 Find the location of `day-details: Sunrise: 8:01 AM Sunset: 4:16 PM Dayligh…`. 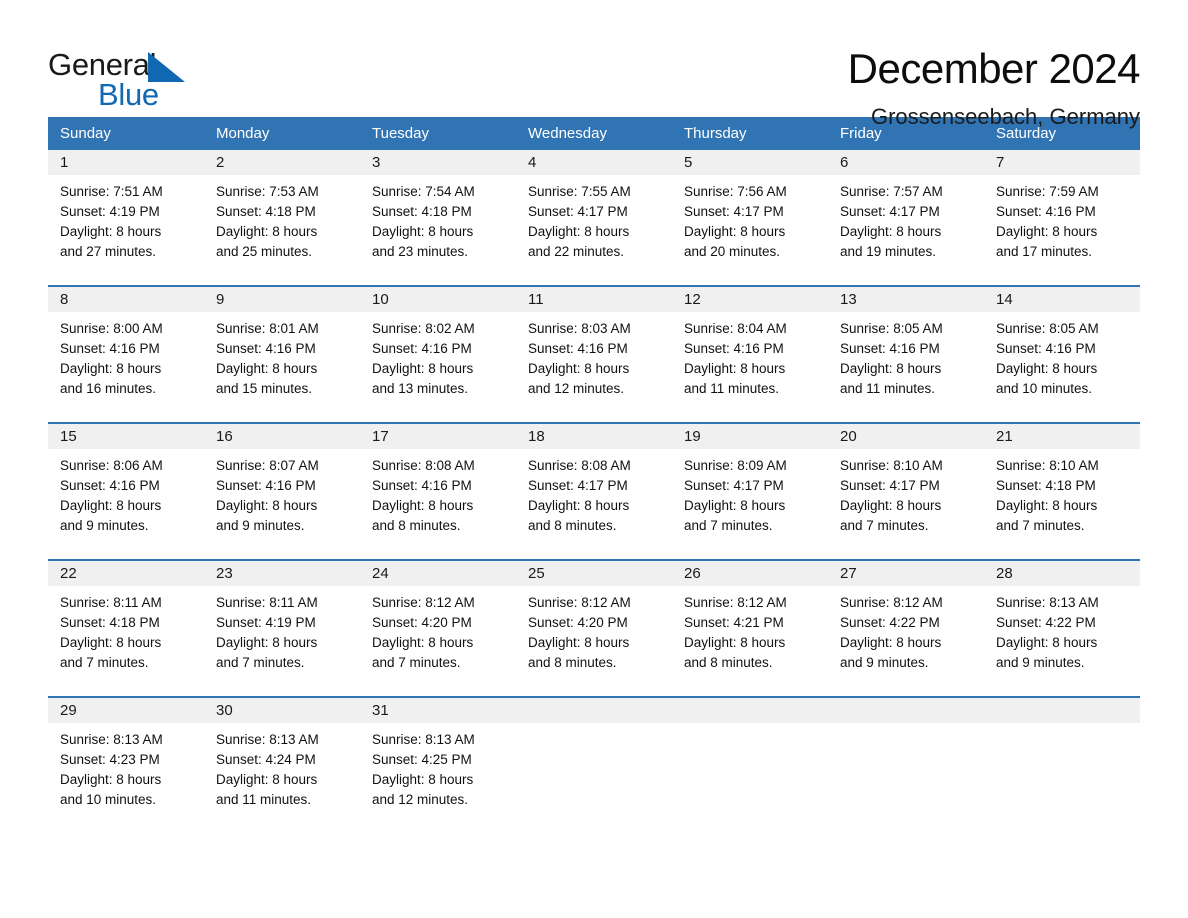

day-details: Sunrise: 8:01 AM Sunset: 4:16 PM Dayligh… is located at coordinates (282, 355).